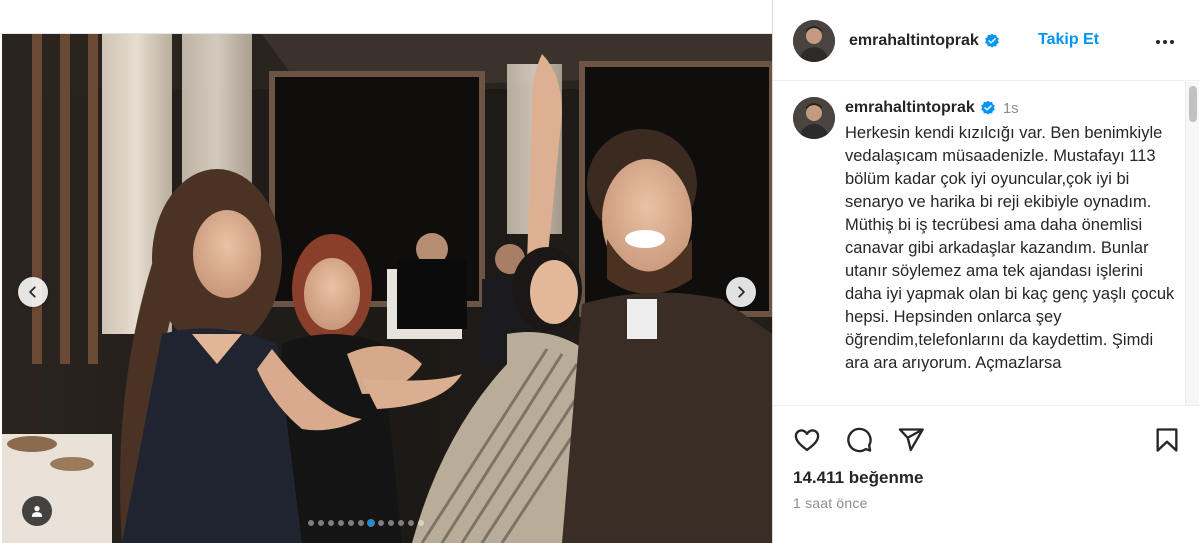  Describe the element at coordinates (910, 108) in the screenshot. I see `caption-username: emrahaltintoprak` at that location.